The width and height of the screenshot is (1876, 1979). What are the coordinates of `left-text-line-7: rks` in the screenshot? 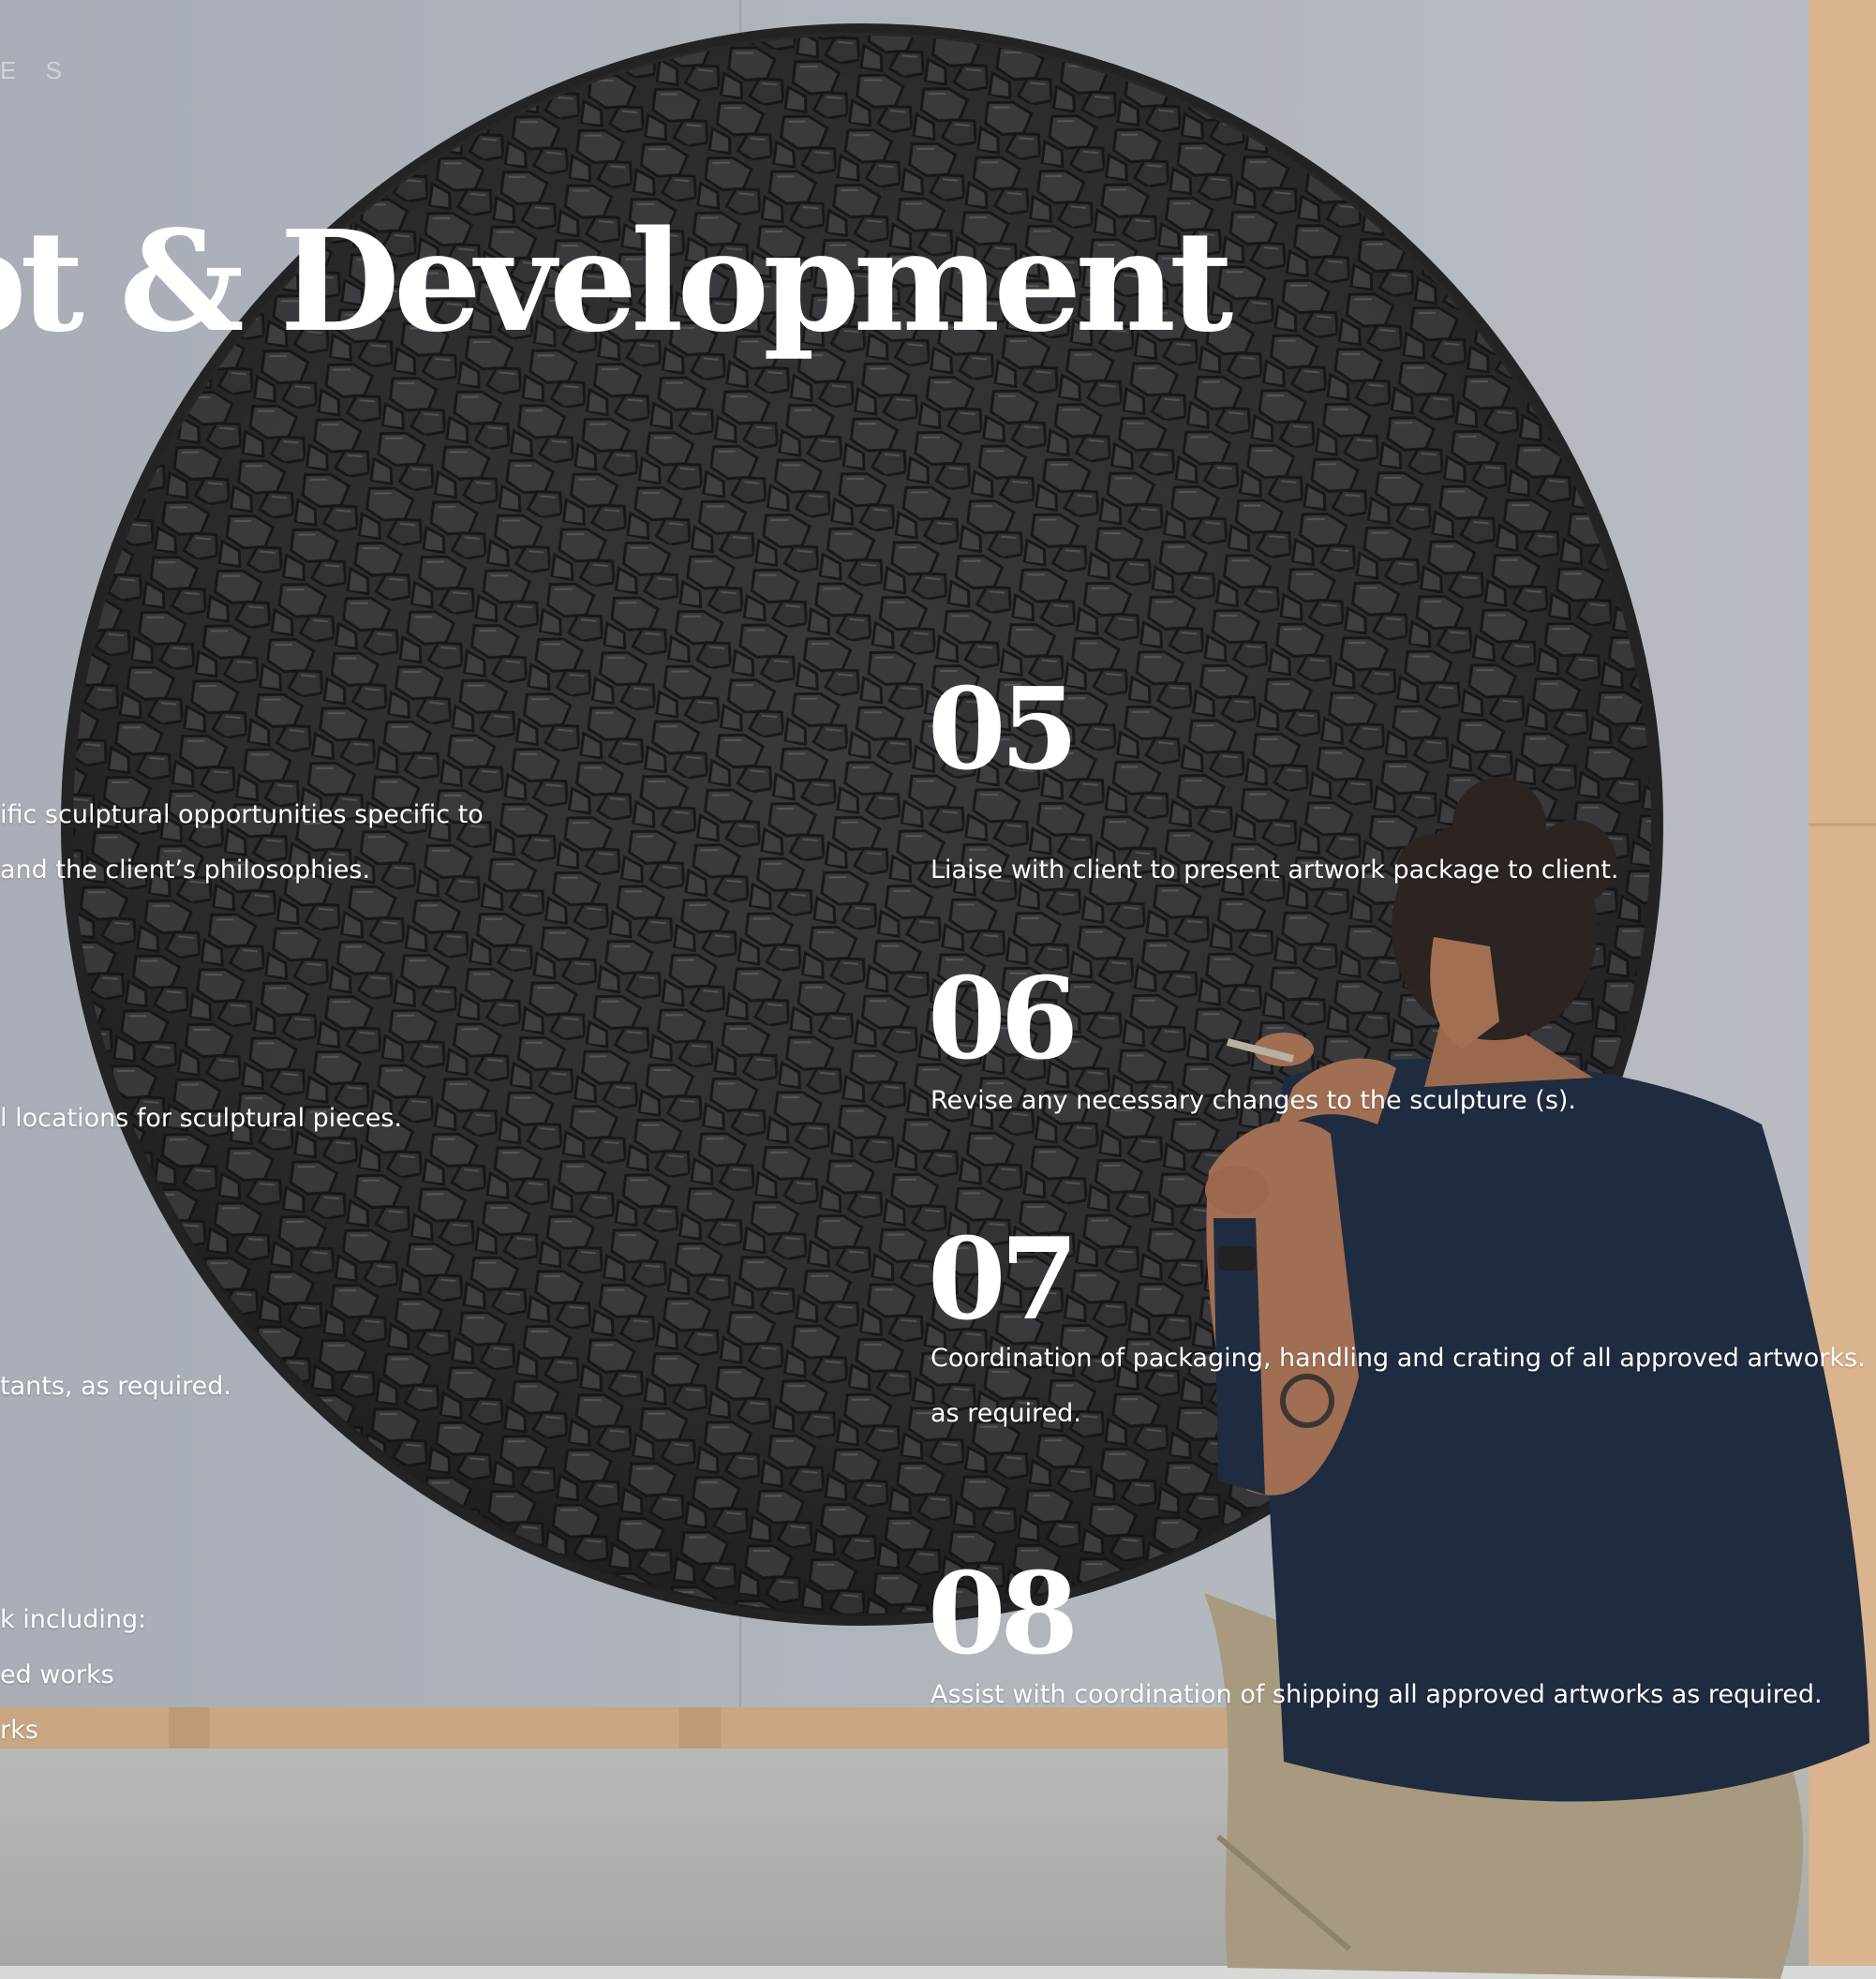 It's located at (19, 1730).